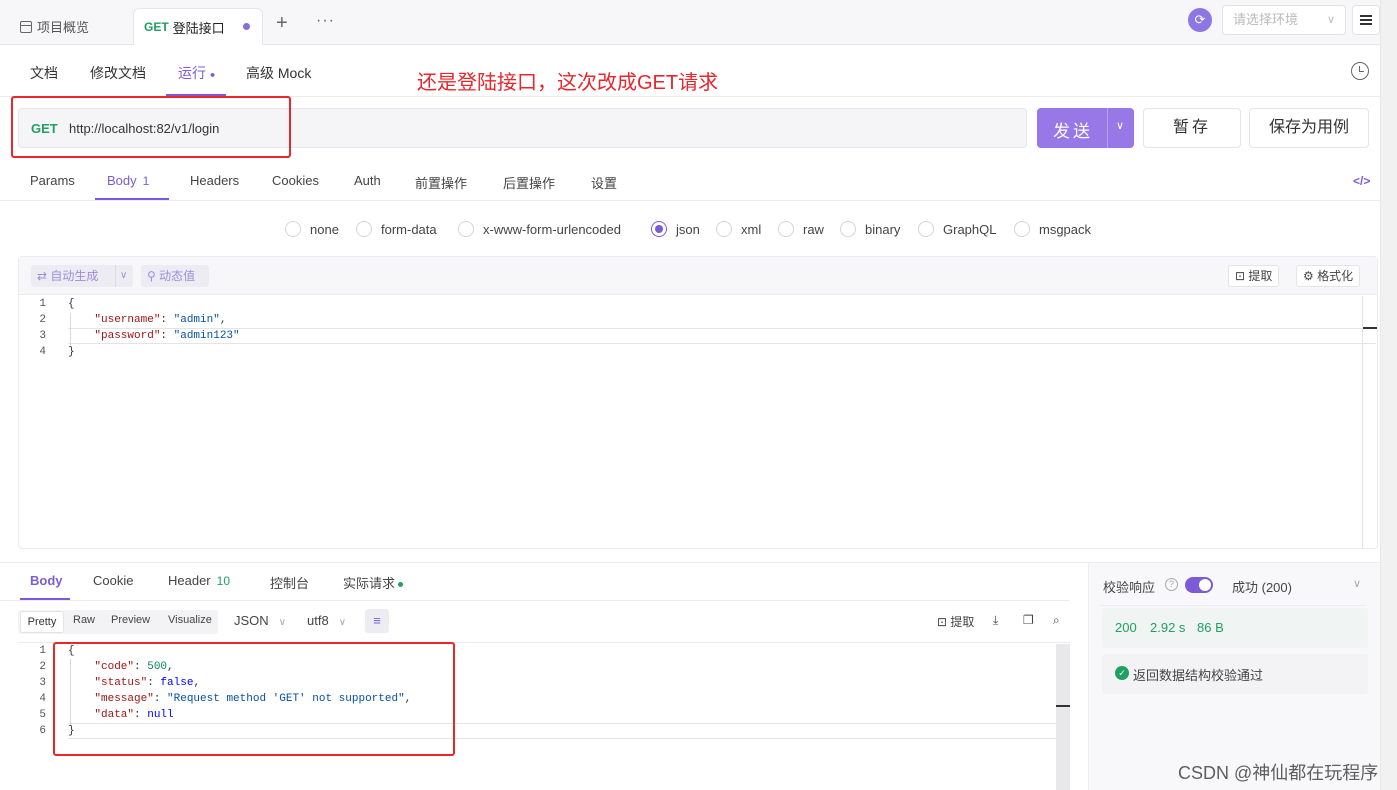 This screenshot has width=1397, height=790. Describe the element at coordinates (1210, 627) in the screenshot. I see `response-size: 86 B` at that location.